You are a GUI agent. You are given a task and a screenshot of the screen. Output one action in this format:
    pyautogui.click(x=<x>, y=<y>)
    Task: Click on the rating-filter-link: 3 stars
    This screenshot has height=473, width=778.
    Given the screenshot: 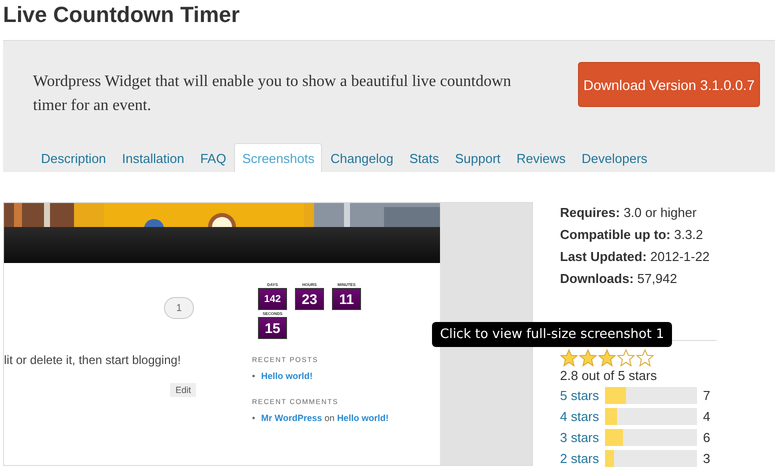 What is the action you would take?
    pyautogui.click(x=582, y=437)
    